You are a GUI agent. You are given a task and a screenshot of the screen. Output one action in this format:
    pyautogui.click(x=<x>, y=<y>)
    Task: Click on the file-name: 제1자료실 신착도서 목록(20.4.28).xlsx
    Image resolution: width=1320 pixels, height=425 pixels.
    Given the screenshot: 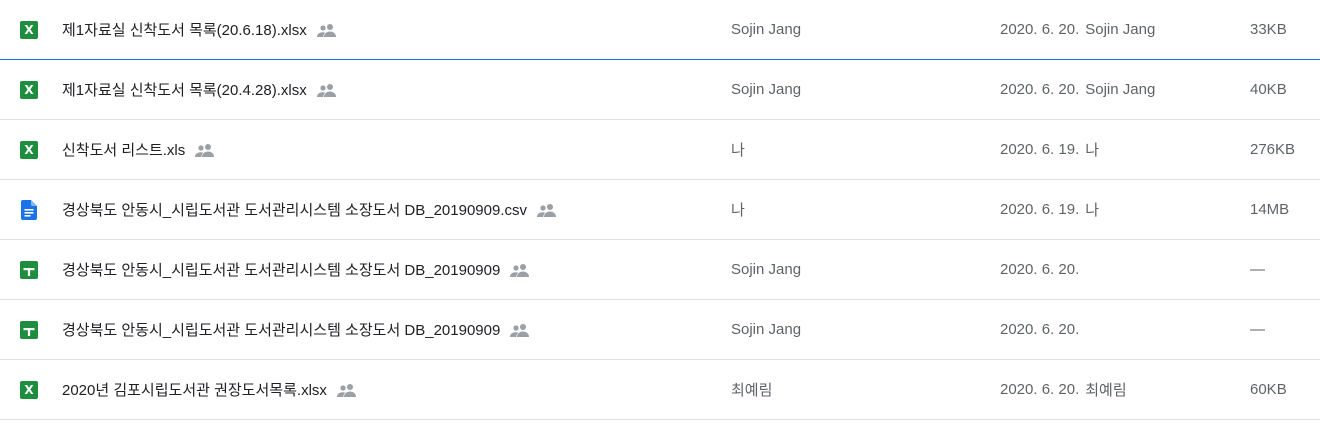 What is the action you would take?
    pyautogui.click(x=184, y=89)
    